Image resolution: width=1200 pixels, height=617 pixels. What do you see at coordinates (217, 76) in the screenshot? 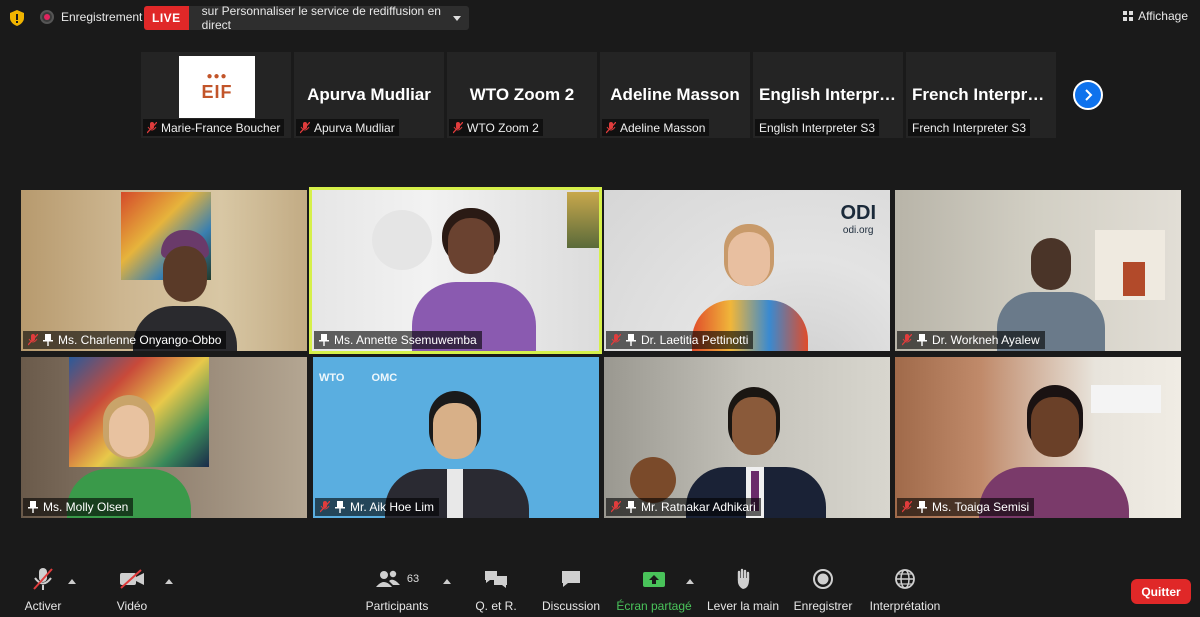
I see `eif-logo-dots: ●●●` at bounding box center [217, 76].